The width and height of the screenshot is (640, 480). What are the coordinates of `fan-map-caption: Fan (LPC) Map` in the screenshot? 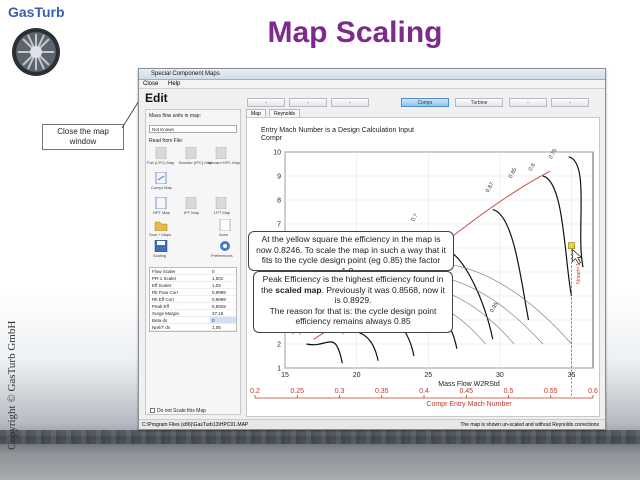 It's located at (161, 162).